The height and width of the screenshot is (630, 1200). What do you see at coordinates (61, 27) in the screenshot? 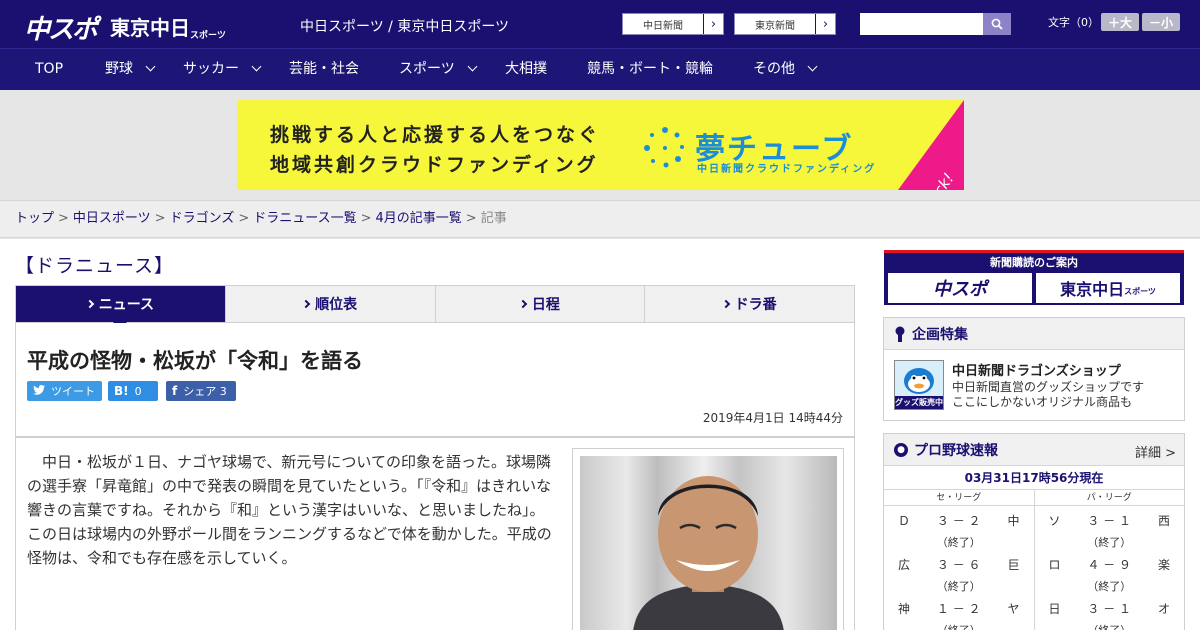
I see `chunichi-sports-logo: 中スポ` at bounding box center [61, 27].